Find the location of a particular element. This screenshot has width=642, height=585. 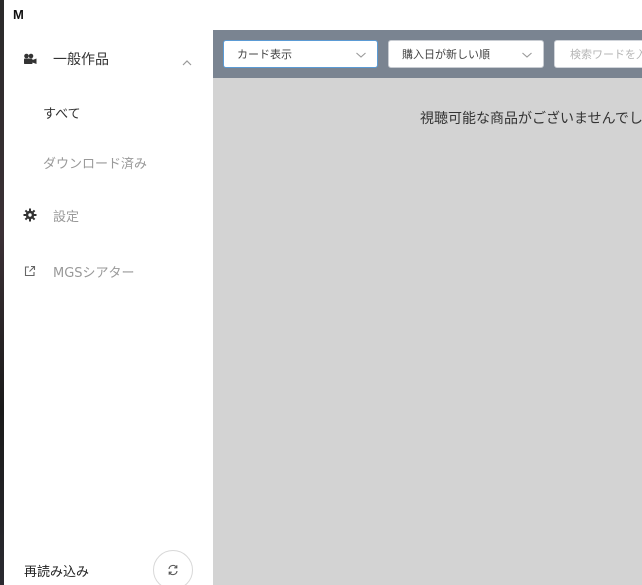

empty-state-message: 視聴可能な商品がございませんでし is located at coordinates (531, 119).